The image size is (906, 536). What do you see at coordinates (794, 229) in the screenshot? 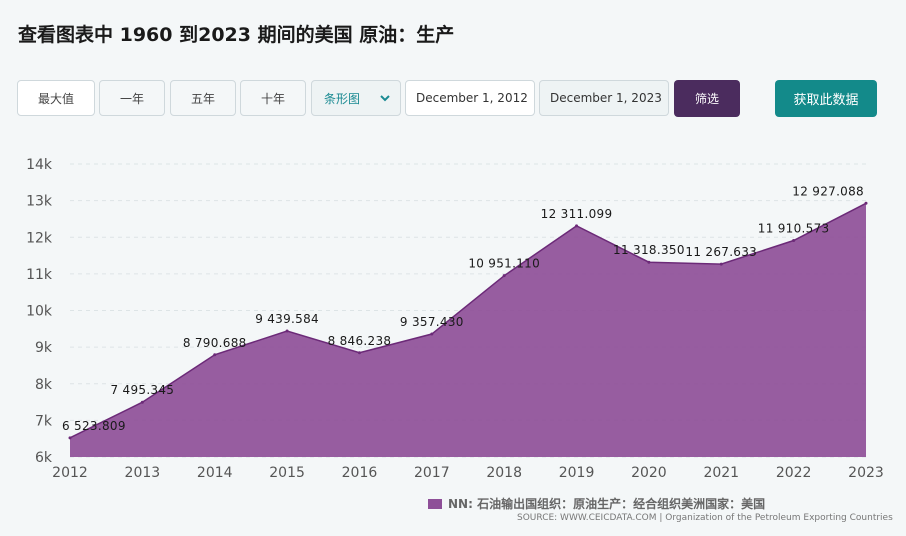
I see `data-label: 11 910.573` at bounding box center [794, 229].